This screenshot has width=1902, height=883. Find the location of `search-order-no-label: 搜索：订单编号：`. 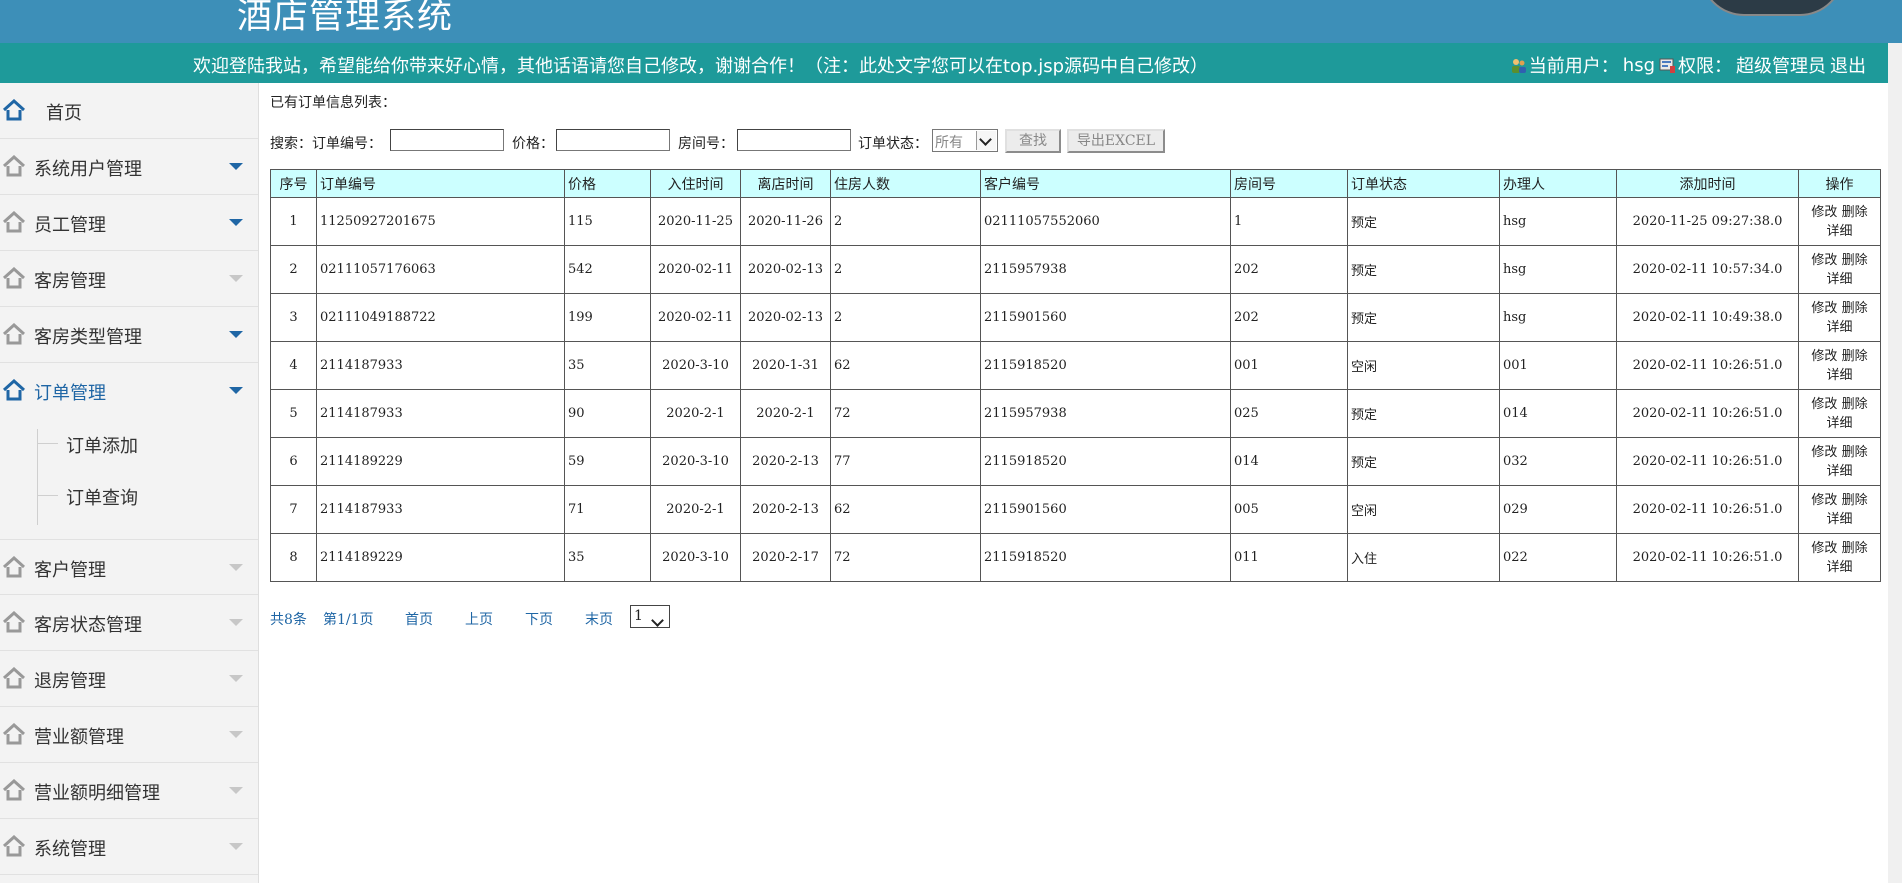

search-order-no-label: 搜索：订单编号： is located at coordinates (326, 144).